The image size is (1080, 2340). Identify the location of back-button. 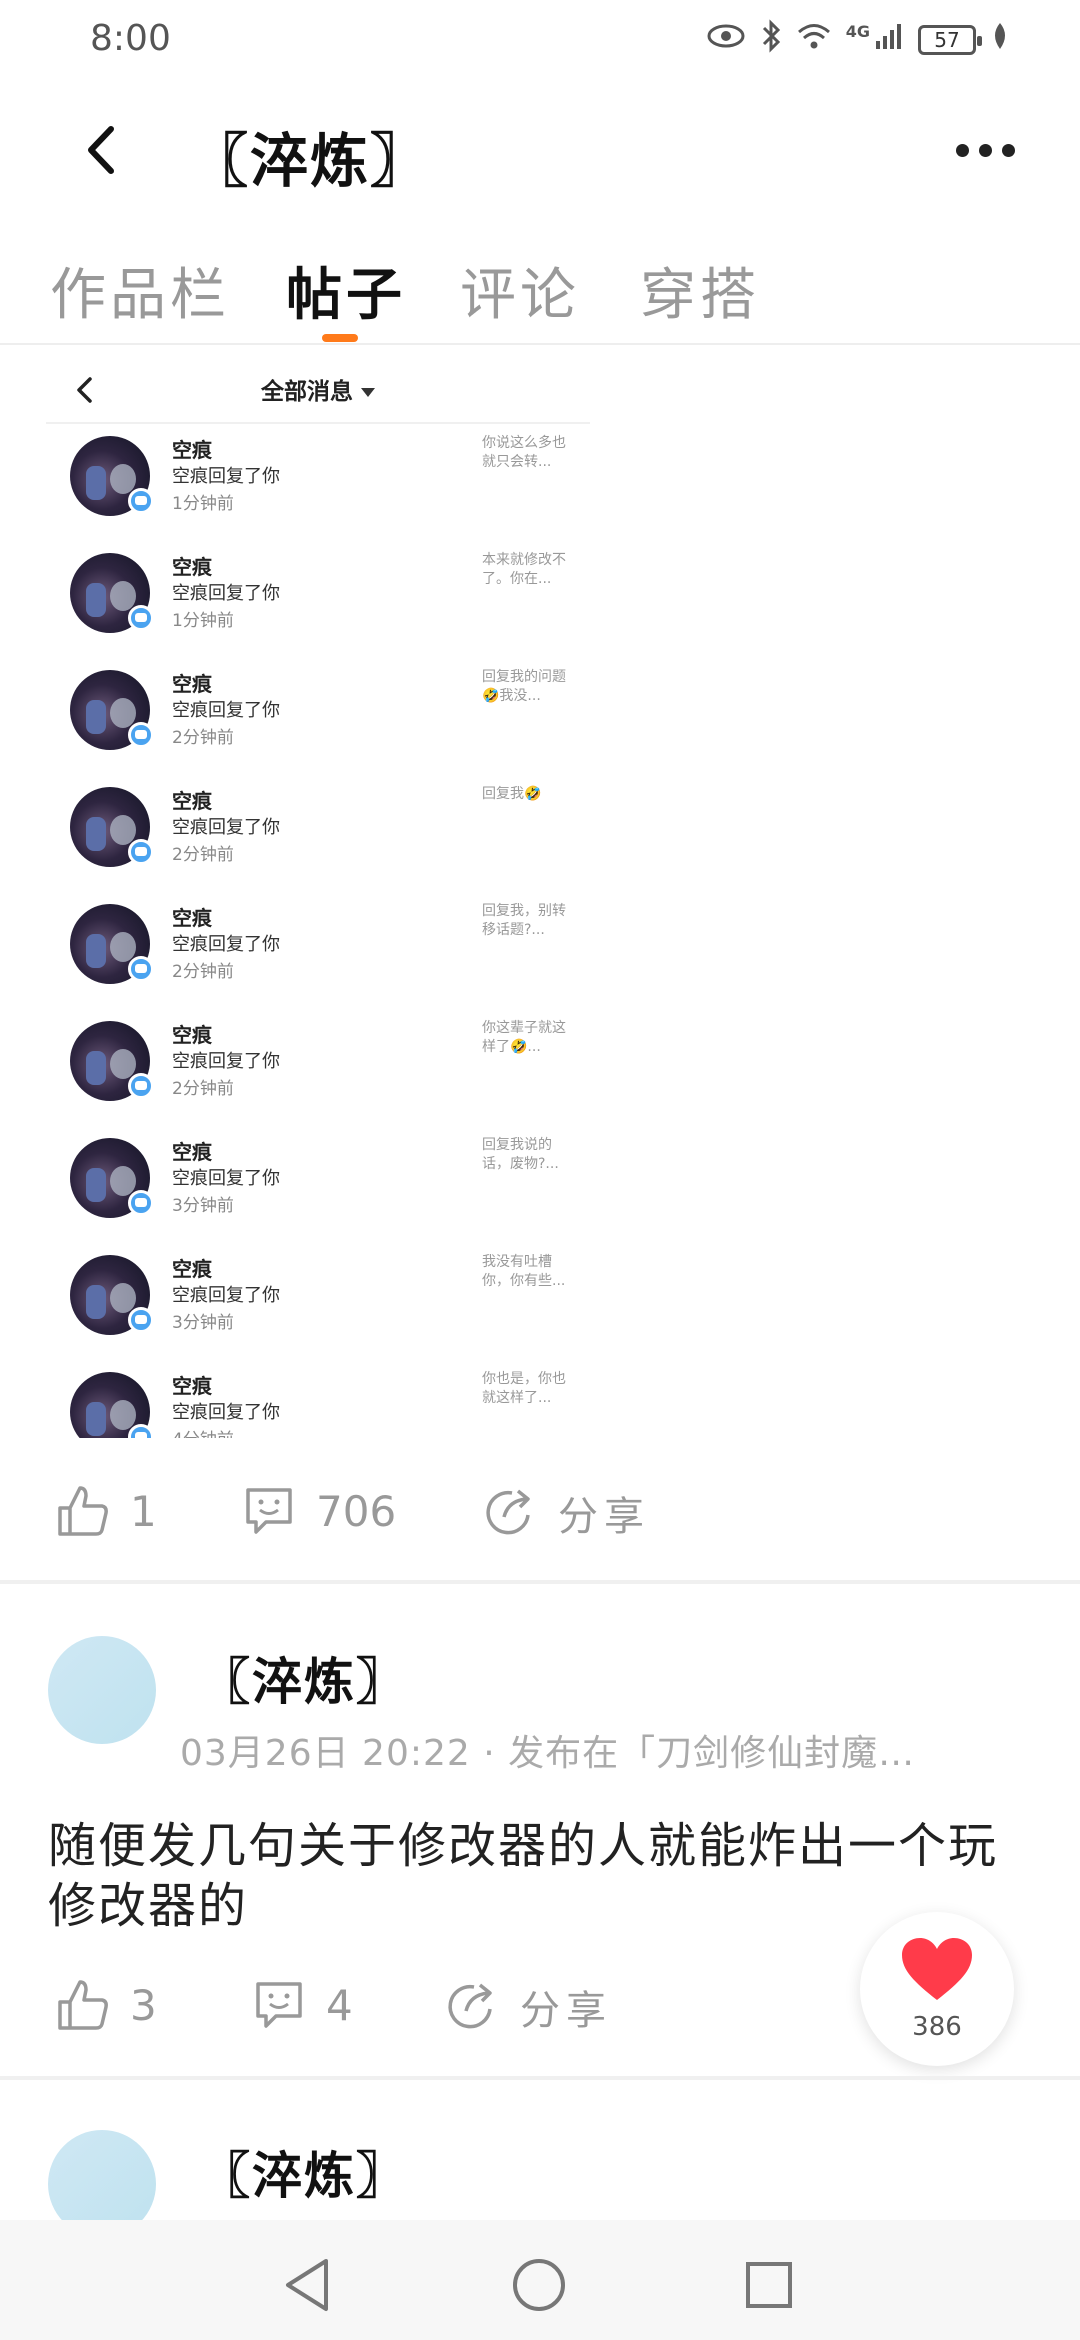
(100, 150).